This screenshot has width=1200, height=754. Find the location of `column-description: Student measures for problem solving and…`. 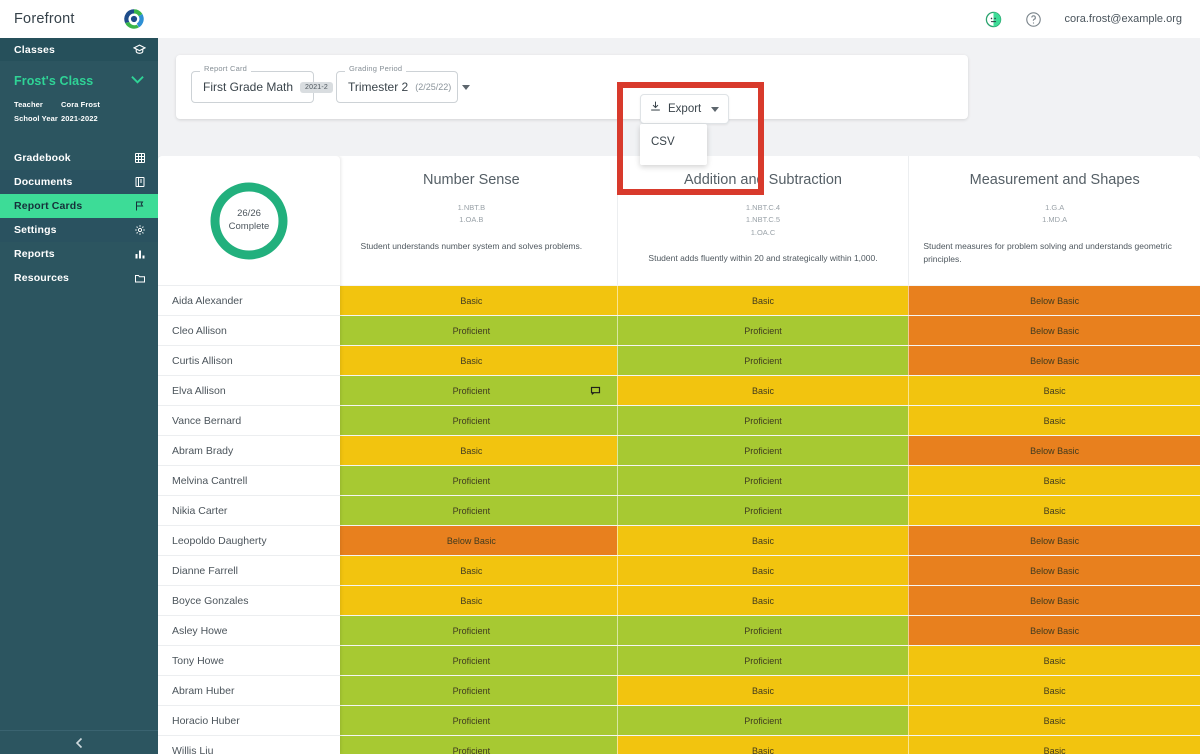

column-description: Student measures for problem solving and… is located at coordinates (1047, 252).